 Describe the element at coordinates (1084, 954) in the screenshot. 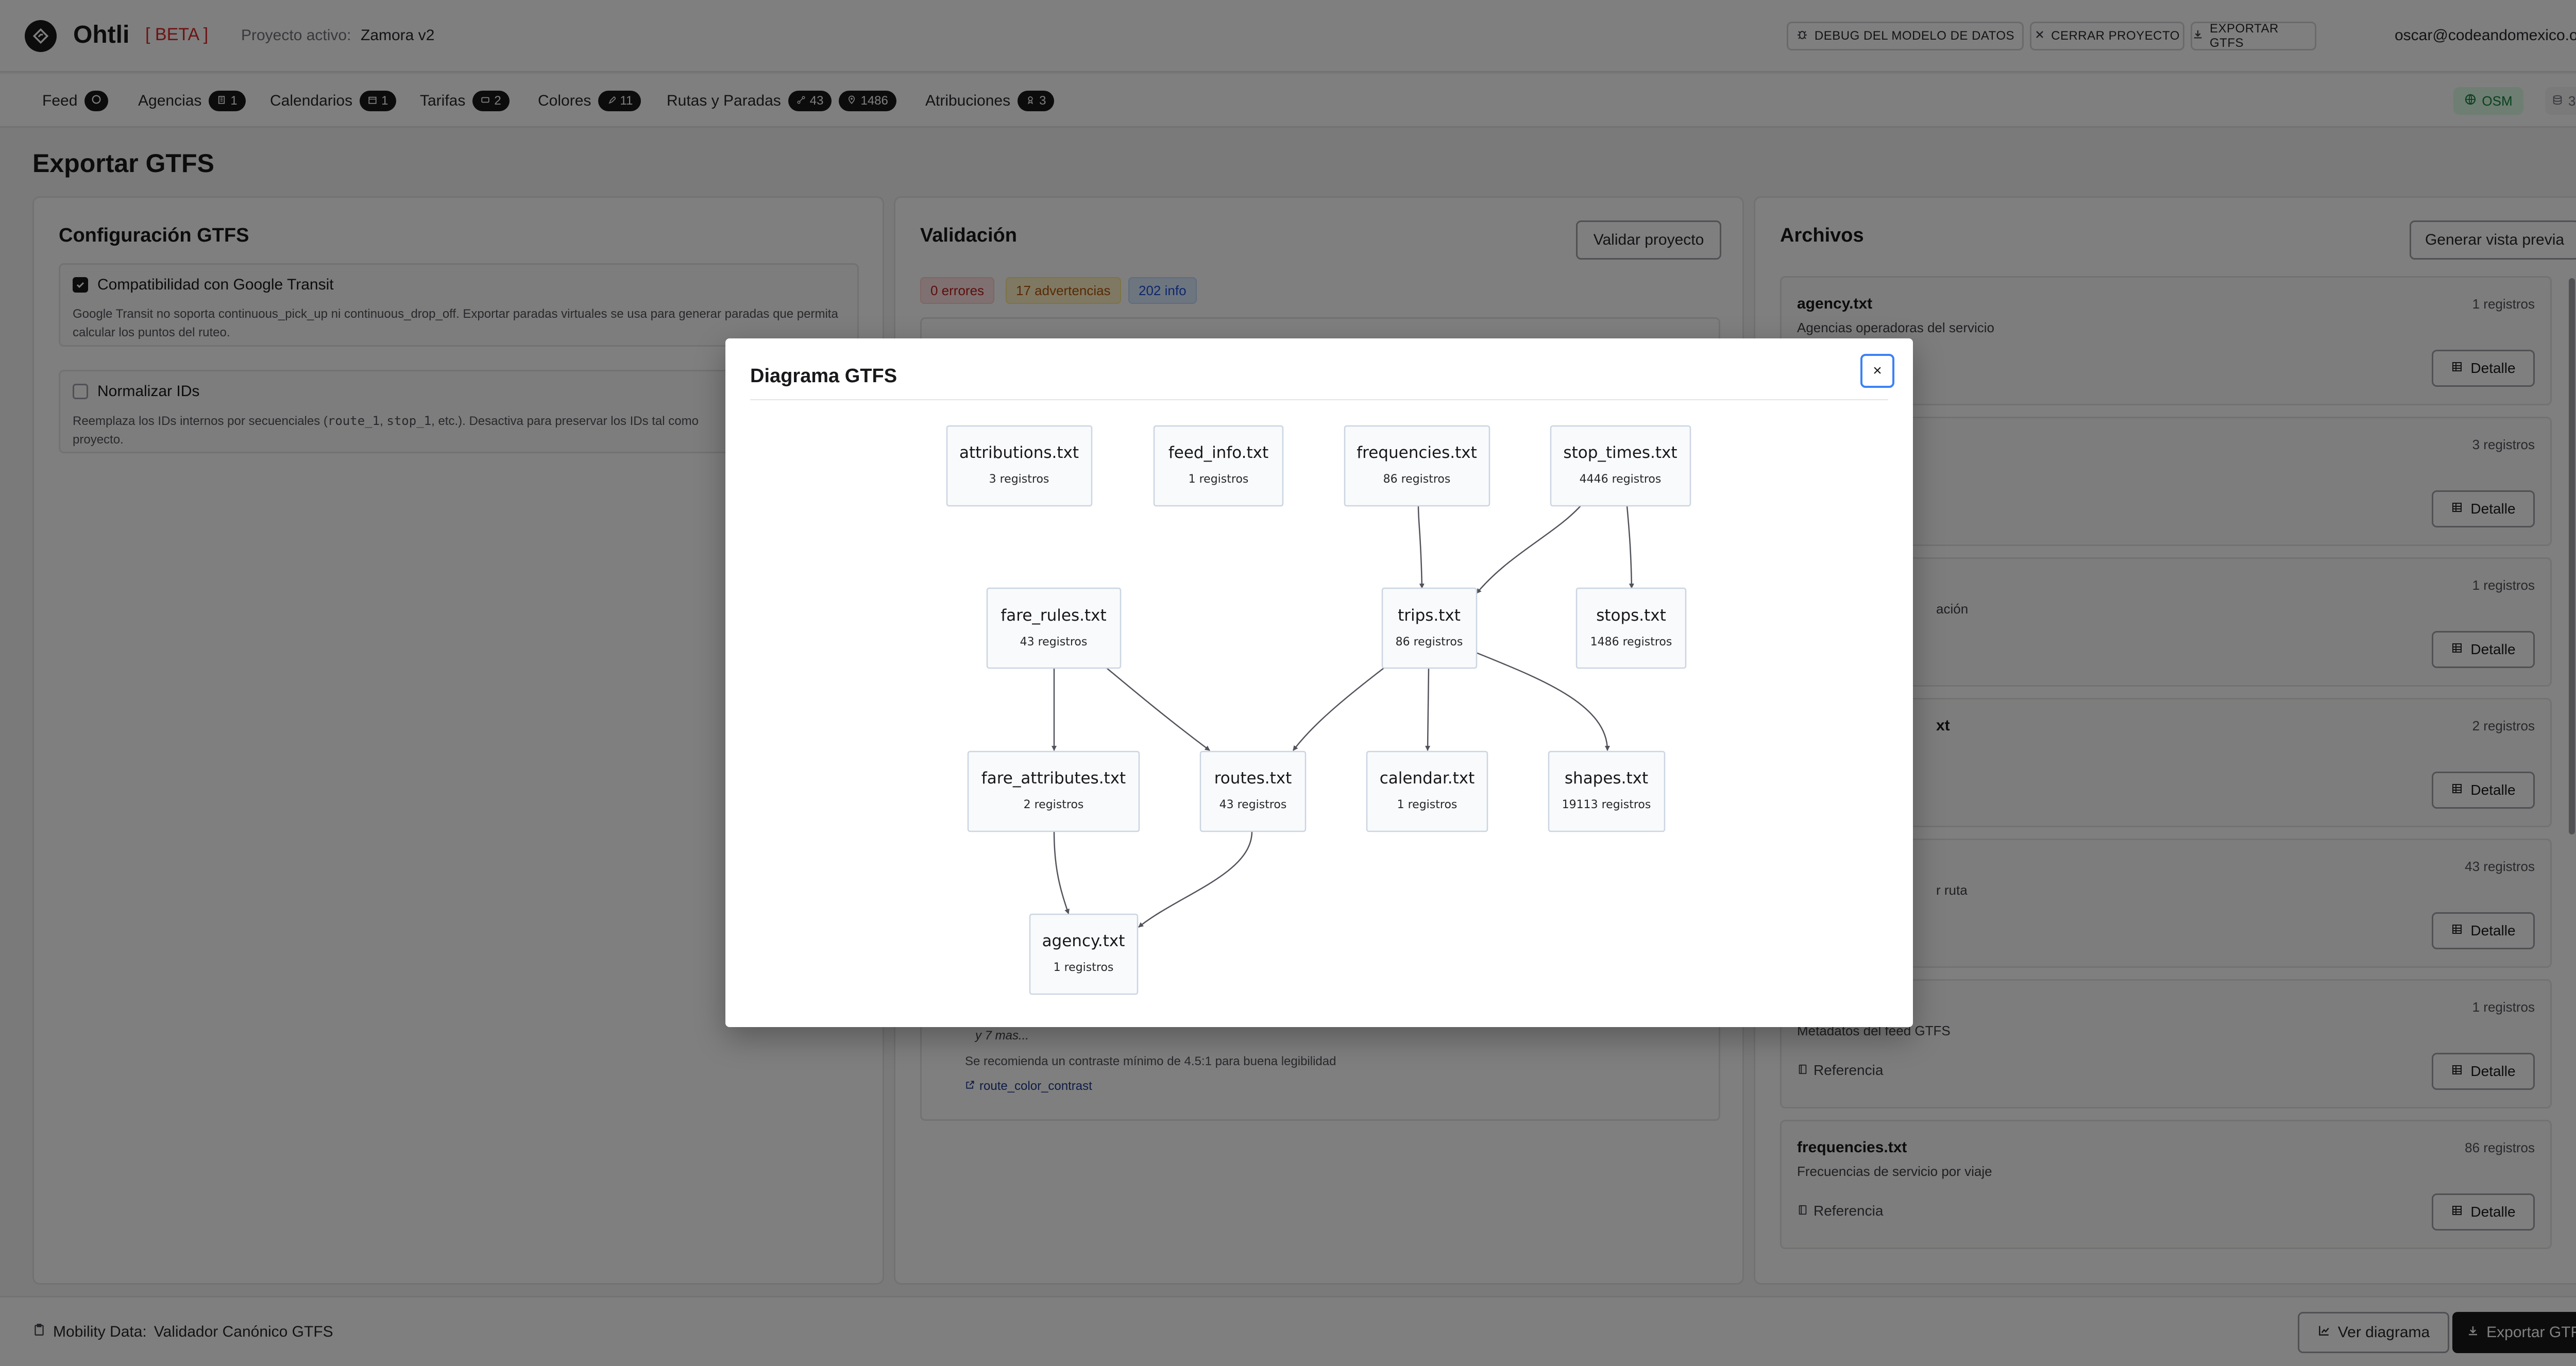

I see `diagram-node-agency: agency.txt 1 registros` at that location.